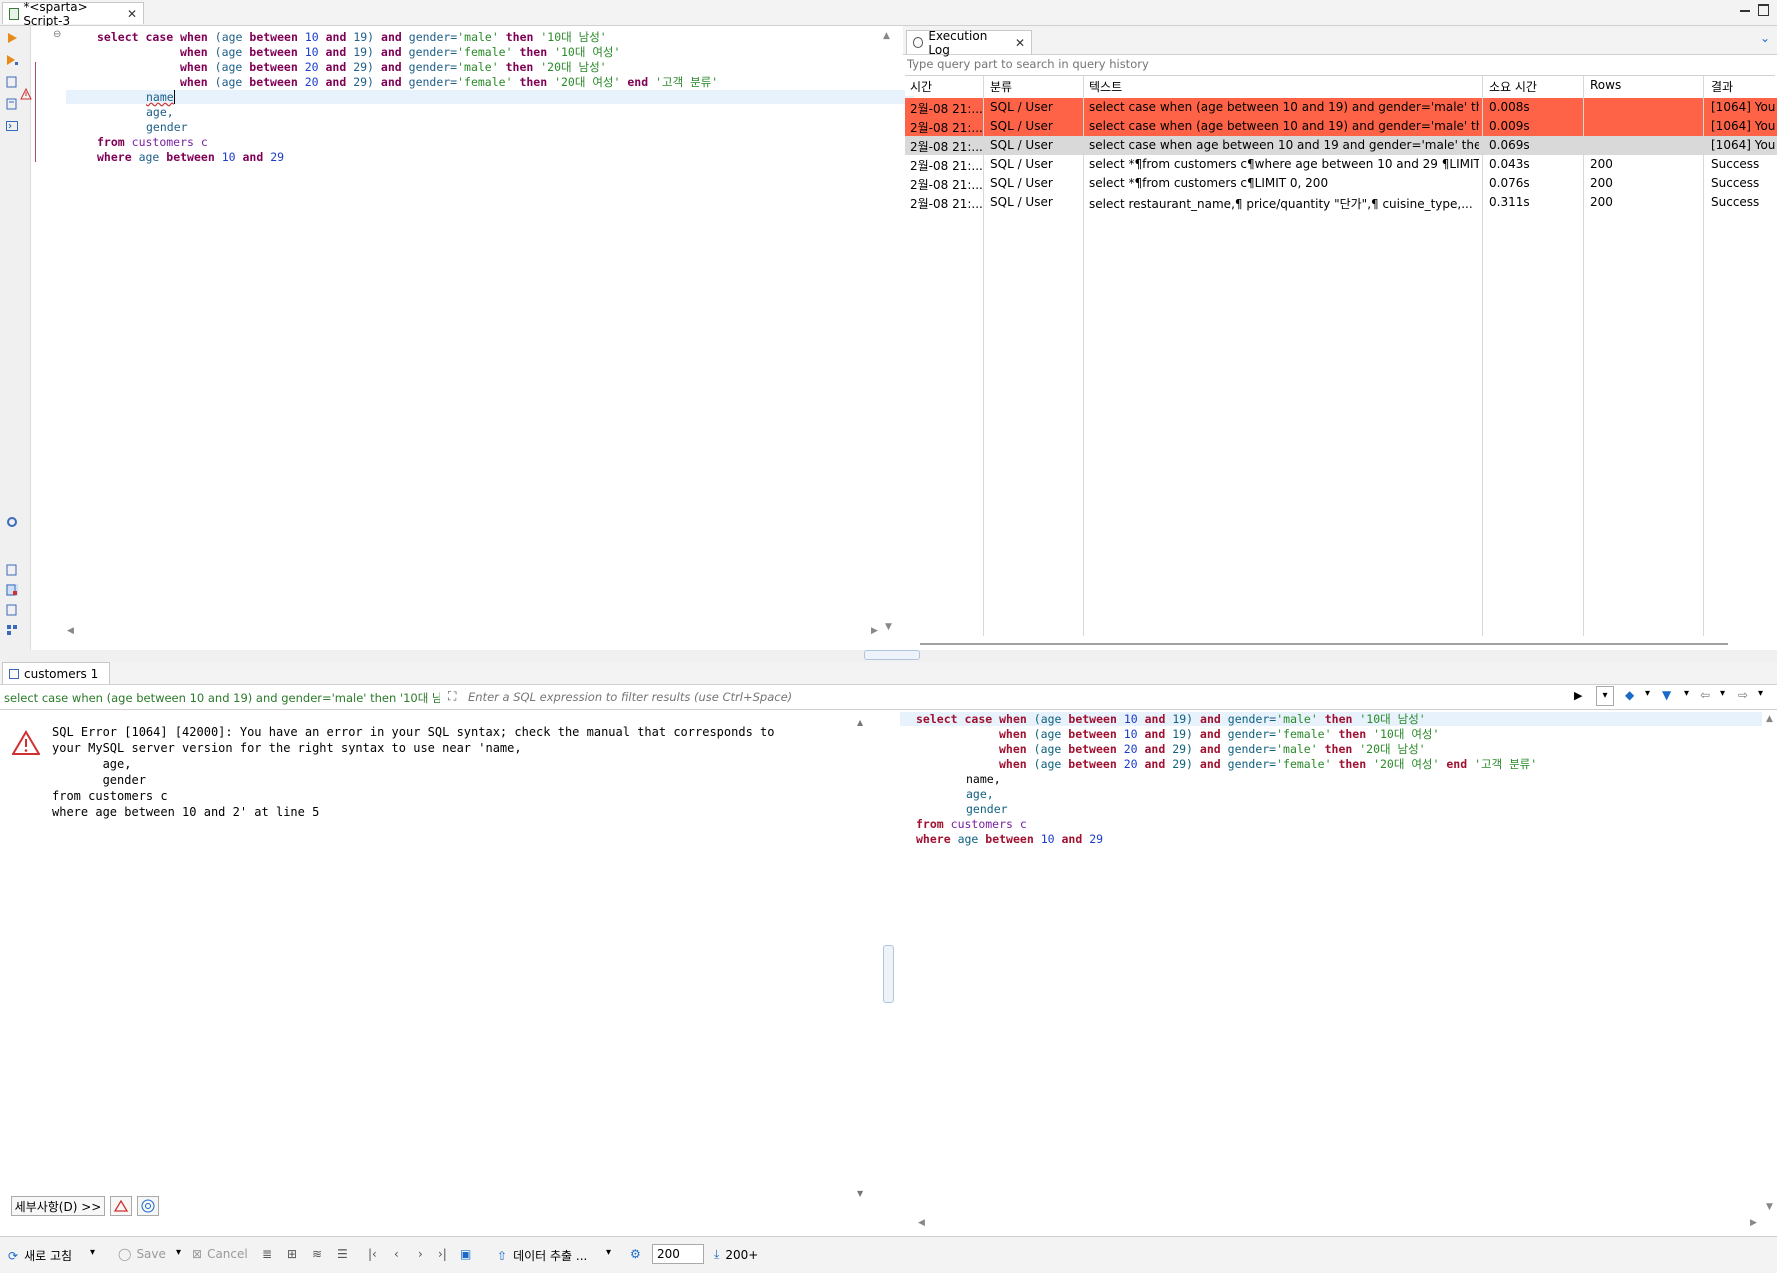  I want to click on next-page-icon: ›, so click(420, 1254).